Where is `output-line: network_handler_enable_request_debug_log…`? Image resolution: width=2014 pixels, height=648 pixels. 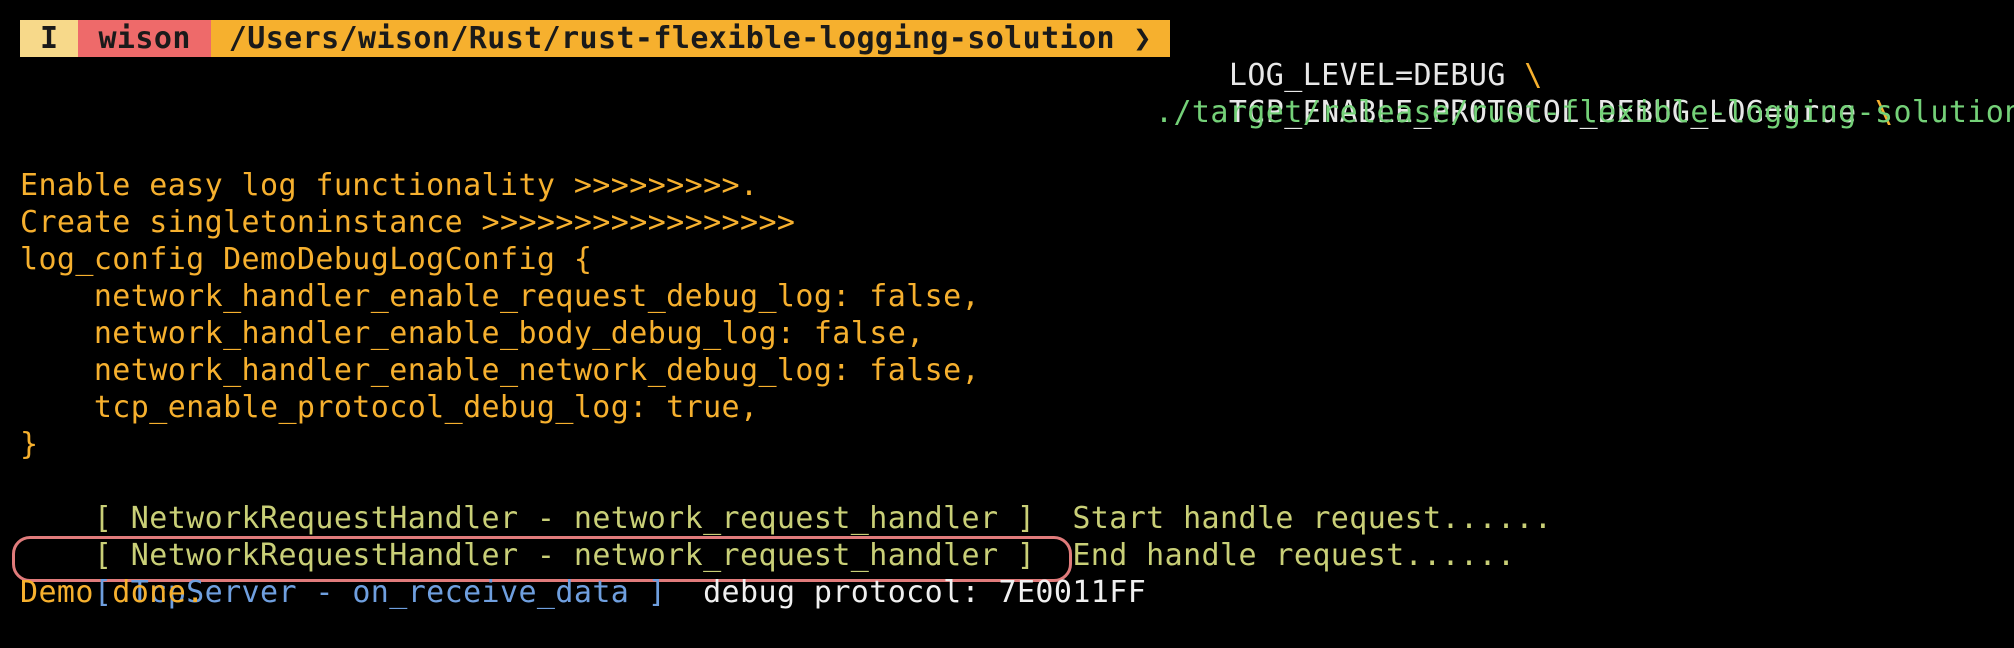 output-line: network_handler_enable_request_debug_log… is located at coordinates (500, 296).